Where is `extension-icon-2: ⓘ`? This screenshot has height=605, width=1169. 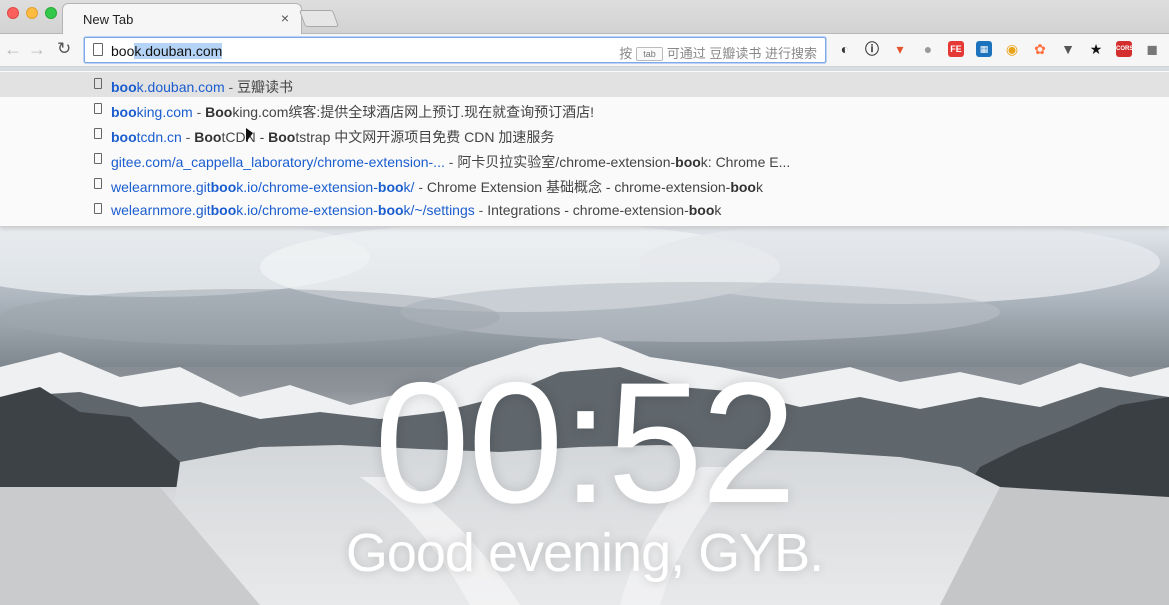
extension-icon-2: ⓘ is located at coordinates (872, 49).